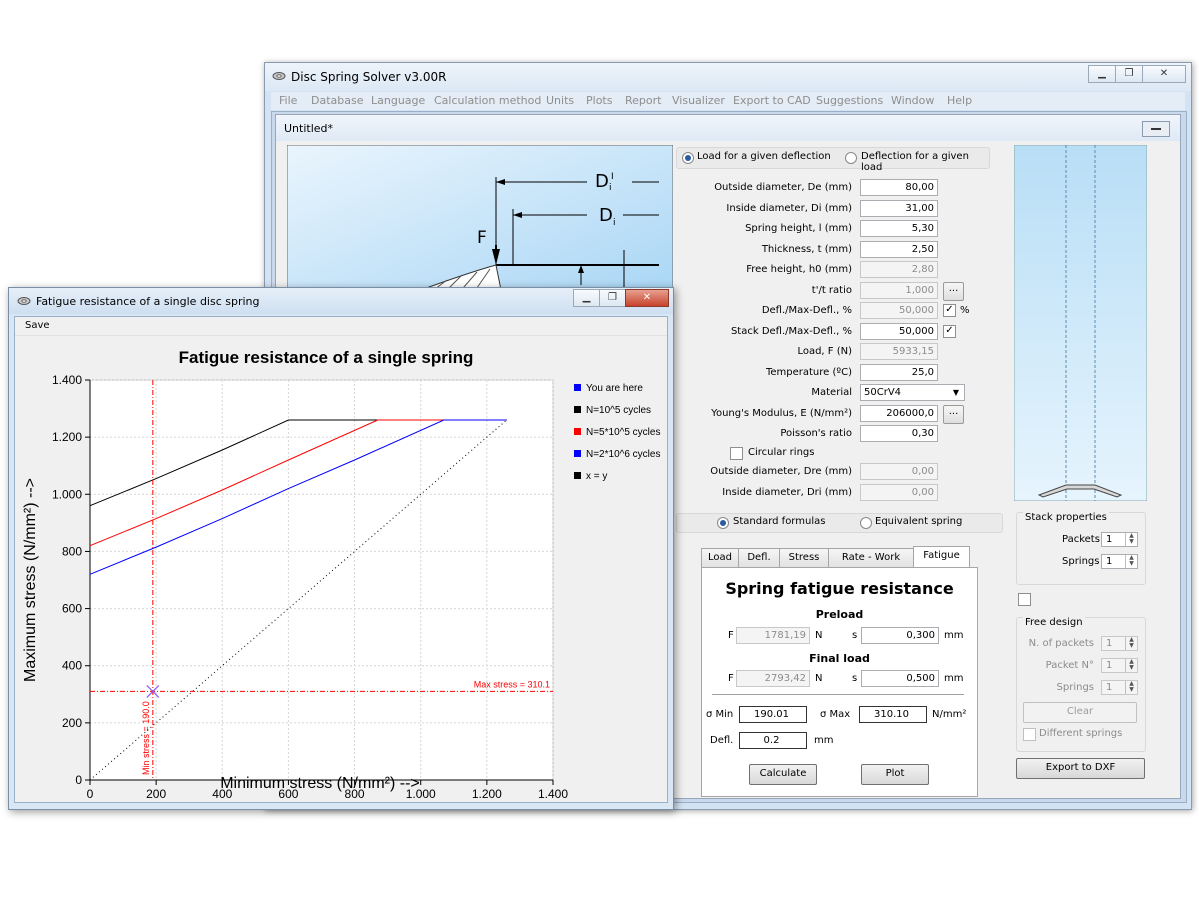  Describe the element at coordinates (612, 177) in the screenshot. I see `di-prime-sup: I` at that location.